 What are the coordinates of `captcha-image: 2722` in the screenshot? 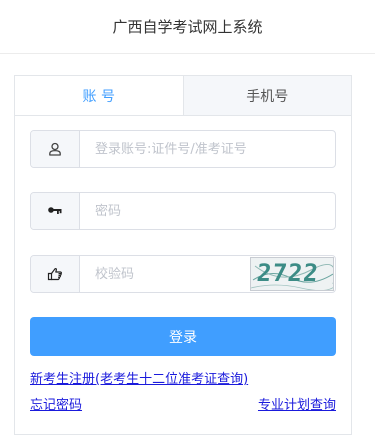 It's located at (292, 274).